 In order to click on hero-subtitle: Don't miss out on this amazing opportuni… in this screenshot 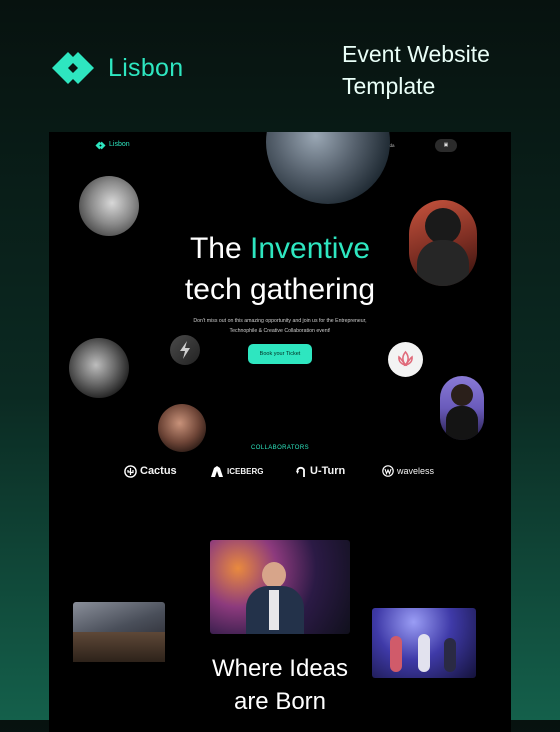, I will do `click(280, 321)`.